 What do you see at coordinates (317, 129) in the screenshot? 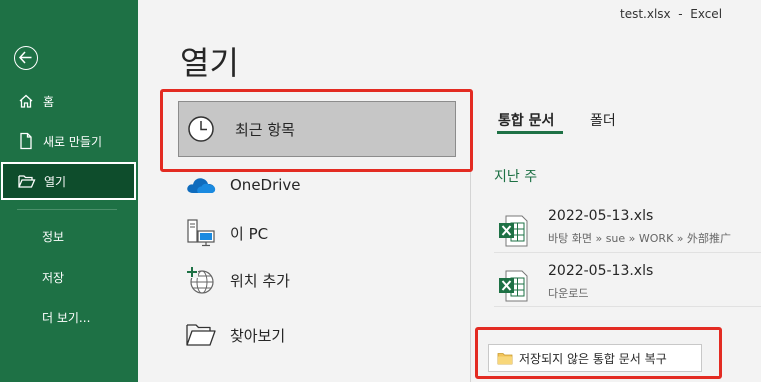
I see `location-recent: 최근 항목` at bounding box center [317, 129].